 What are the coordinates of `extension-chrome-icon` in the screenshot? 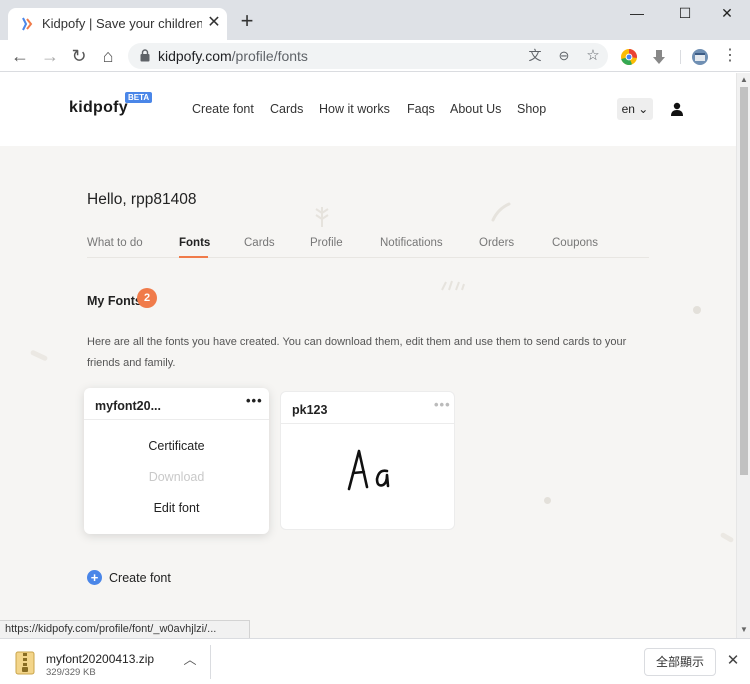 It's located at (629, 57).